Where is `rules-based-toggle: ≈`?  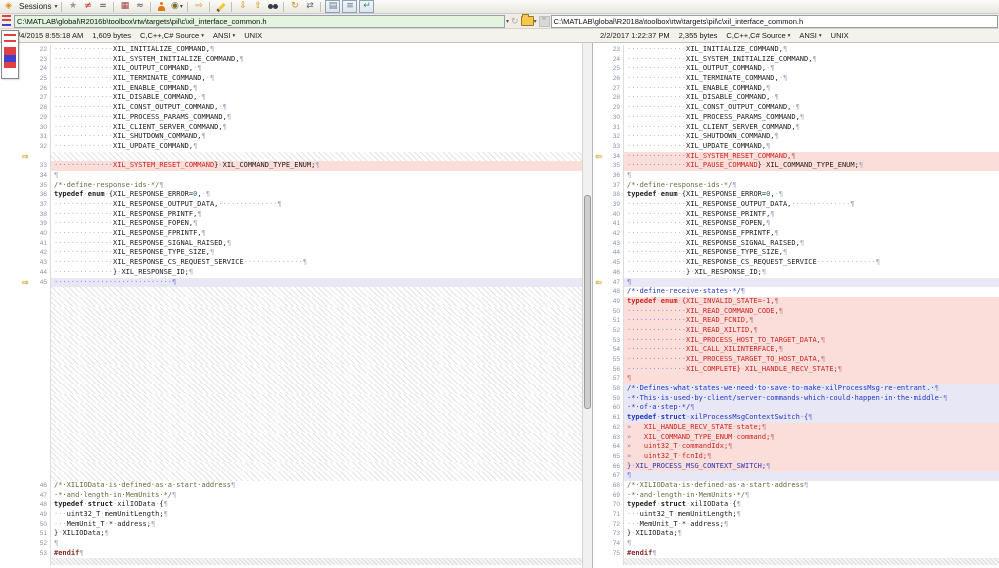 rules-based-toggle: ≈ is located at coordinates (139, 6).